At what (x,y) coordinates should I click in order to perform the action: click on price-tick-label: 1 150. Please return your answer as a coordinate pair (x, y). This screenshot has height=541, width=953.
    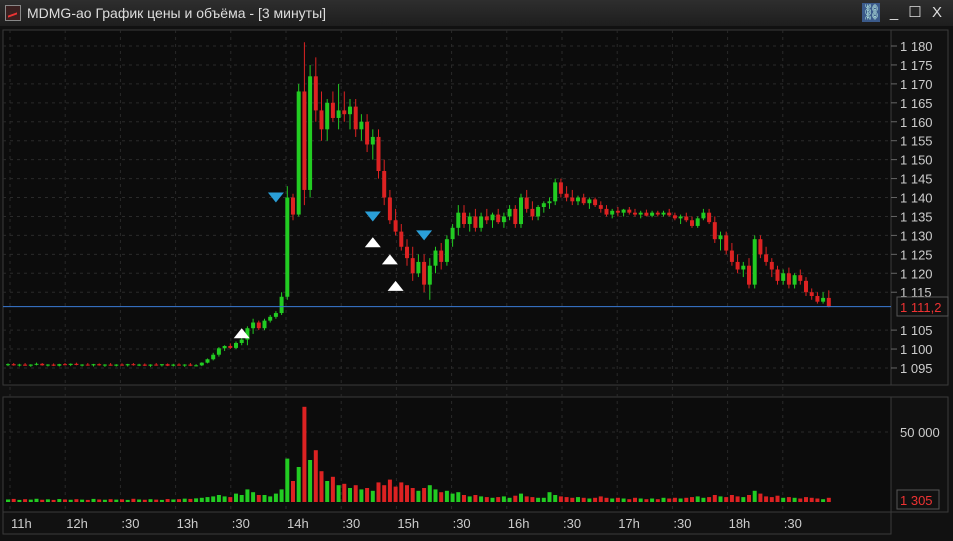
    Looking at the image, I should click on (916, 160).